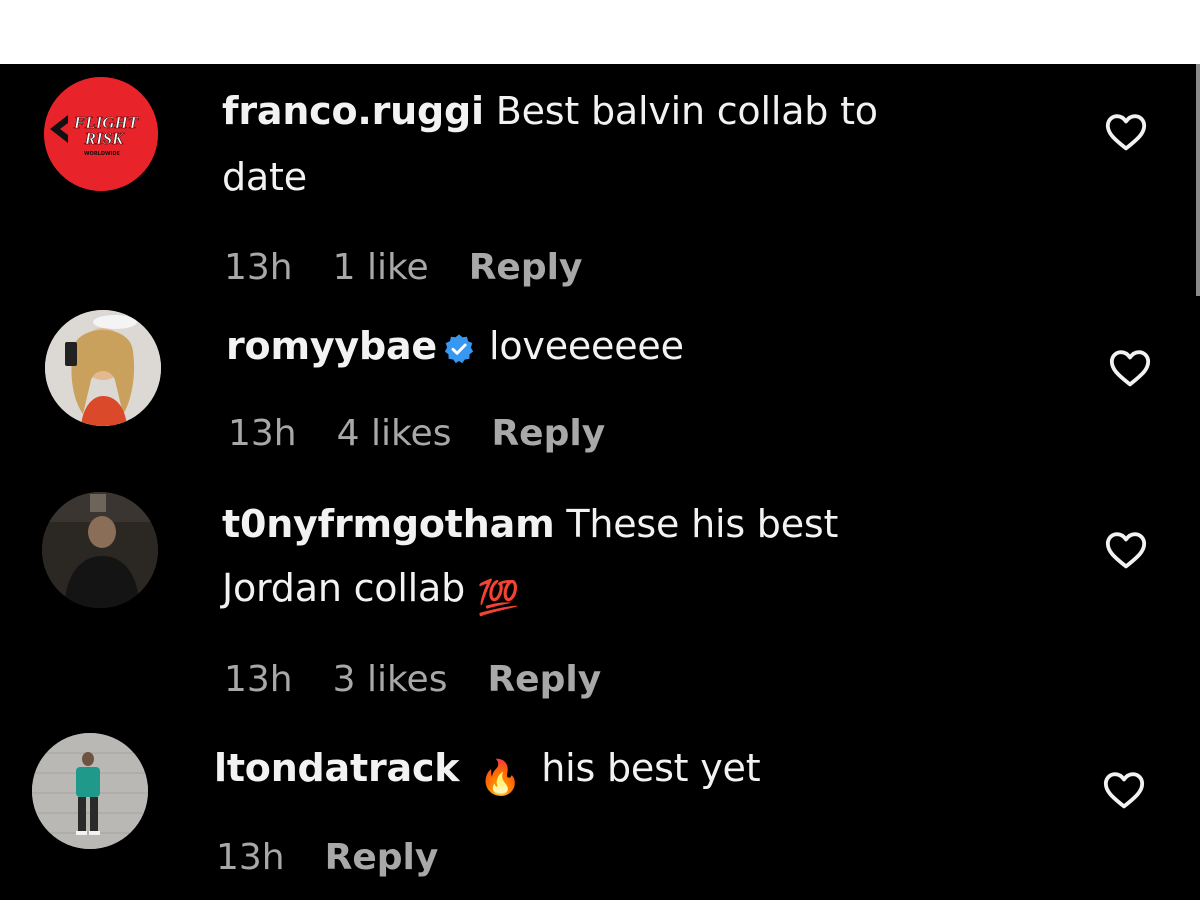 Image resolution: width=1200 pixels, height=900 pixels. I want to click on comment-meta: 13h 3 likes Reply, so click(432, 680).